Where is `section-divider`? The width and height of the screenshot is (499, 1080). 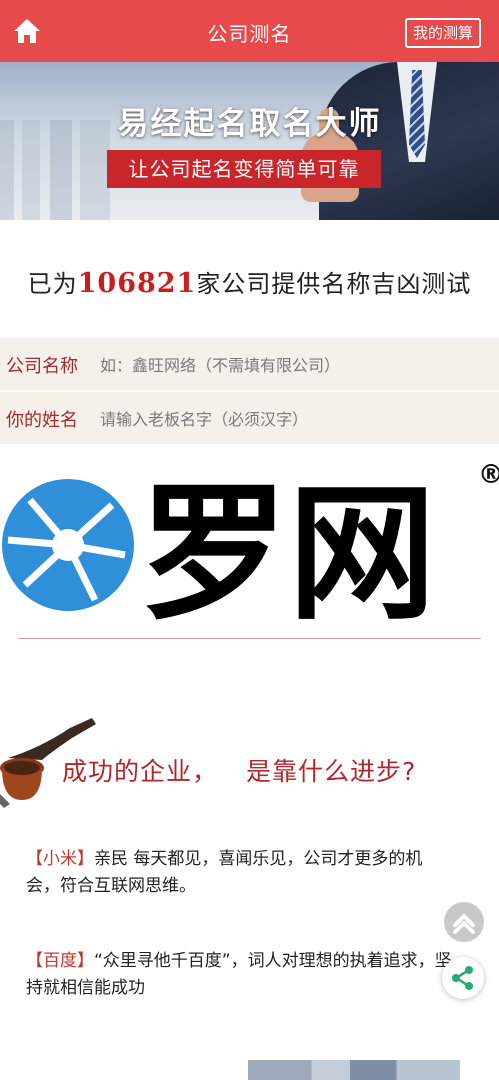 section-divider is located at coordinates (249, 638).